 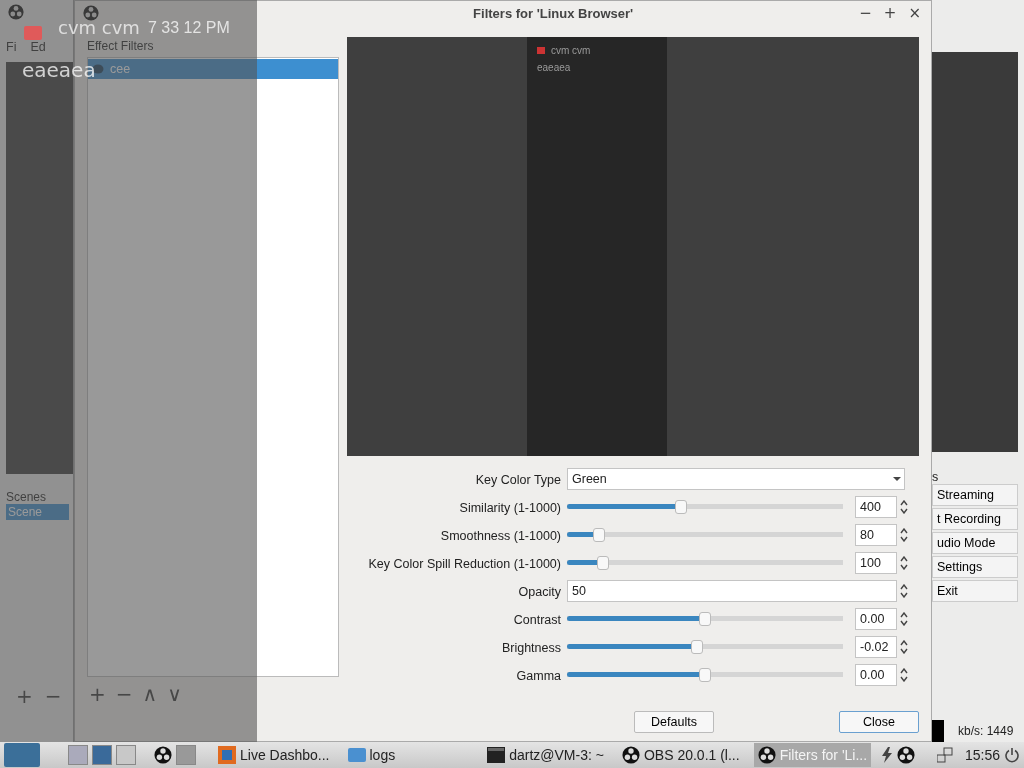 What do you see at coordinates (553, 13) in the screenshot?
I see `window-title: Filters for 'Linux Browser'` at bounding box center [553, 13].